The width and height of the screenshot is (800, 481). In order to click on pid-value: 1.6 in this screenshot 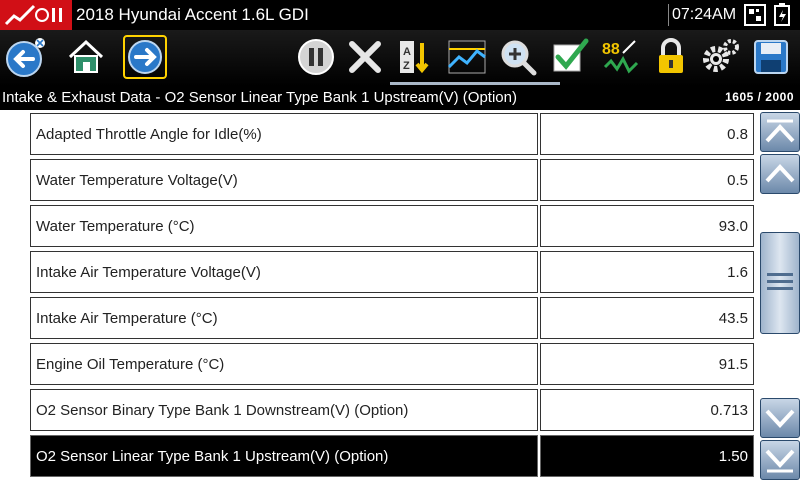, I will do `click(647, 272)`.